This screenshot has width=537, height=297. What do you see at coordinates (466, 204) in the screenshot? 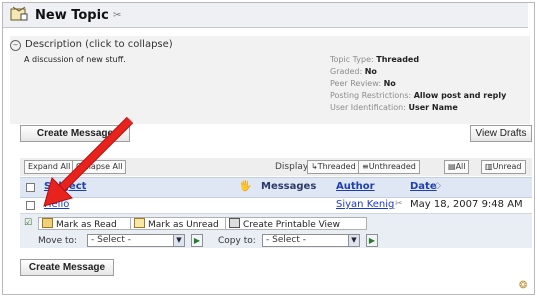
I see `message-date: May 18, 2007 9:48 AM` at bounding box center [466, 204].